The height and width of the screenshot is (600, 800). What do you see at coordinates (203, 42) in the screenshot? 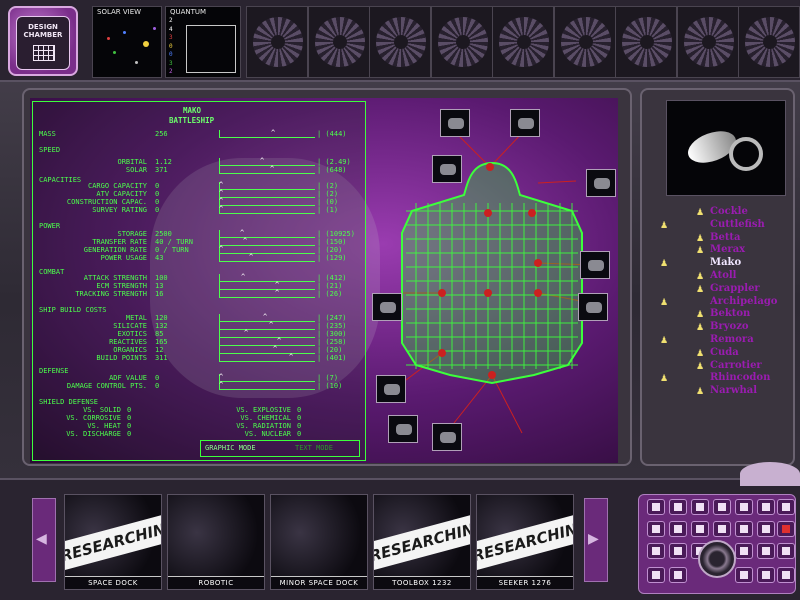
I see `quantum-panel: QUANTUM 2 4 3 0 0 3 2` at bounding box center [203, 42].